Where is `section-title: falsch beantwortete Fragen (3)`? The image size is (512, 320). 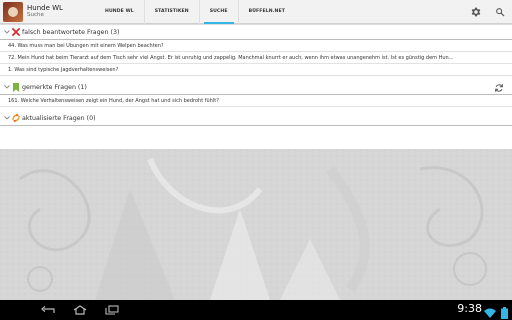 section-title: falsch beantwortete Fragen (3) is located at coordinates (71, 32).